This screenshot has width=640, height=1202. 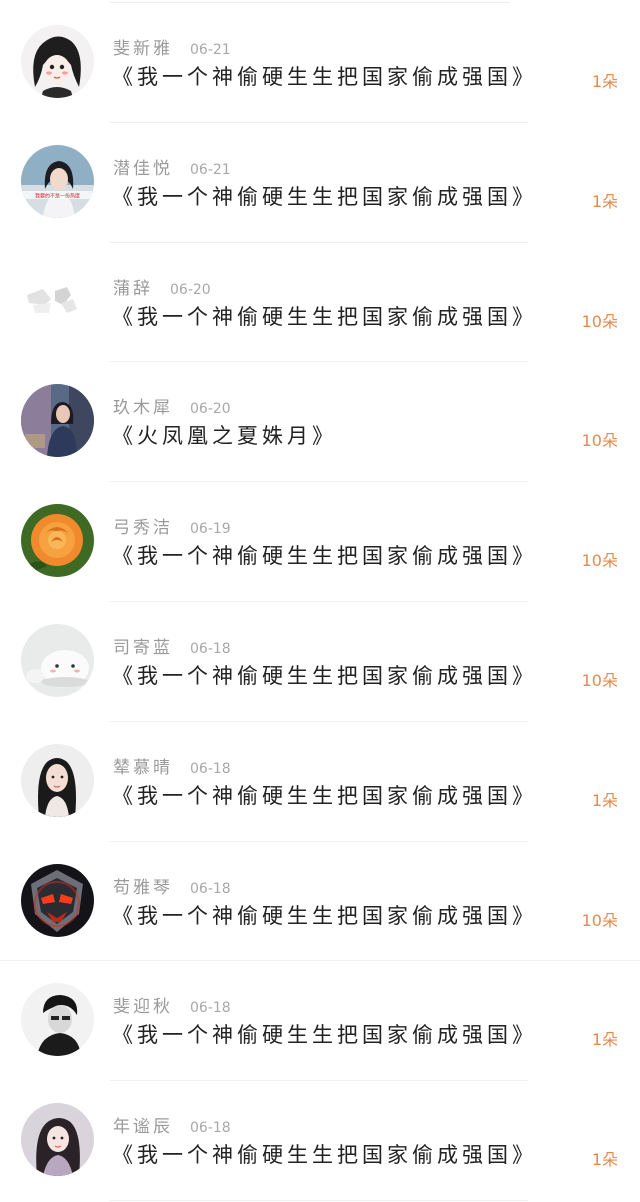 I want to click on cartoon-girl-avatar, so click(x=57, y=61).